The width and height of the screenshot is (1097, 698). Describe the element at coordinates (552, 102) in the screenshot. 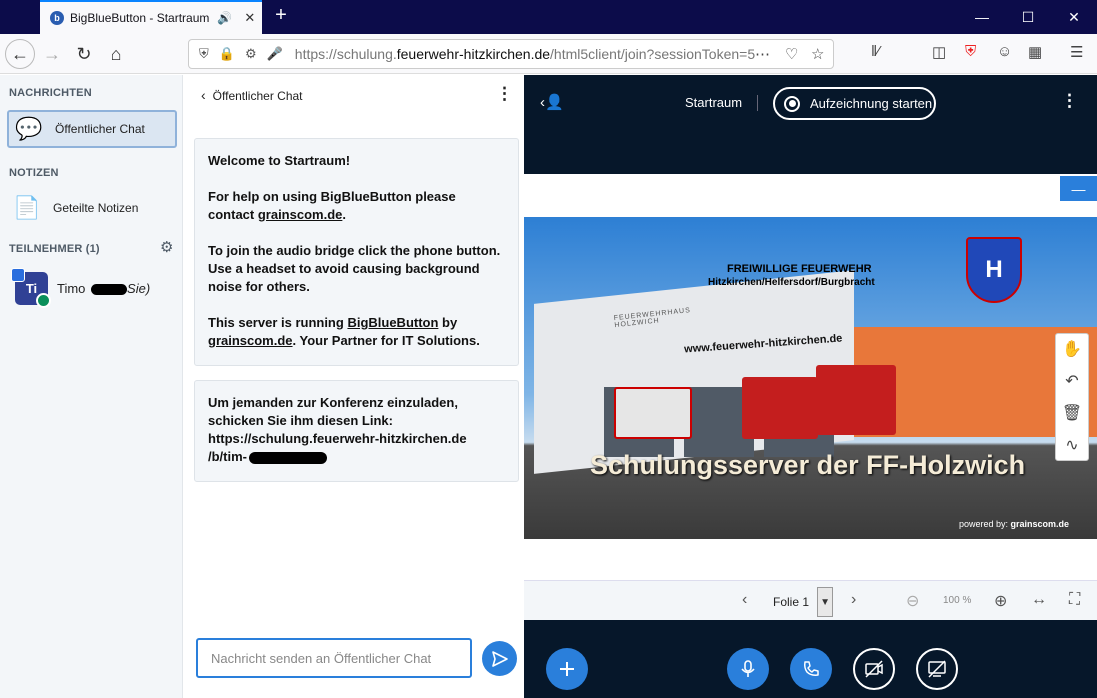

I see `toggle-userlist-icon: ‹👤` at that location.